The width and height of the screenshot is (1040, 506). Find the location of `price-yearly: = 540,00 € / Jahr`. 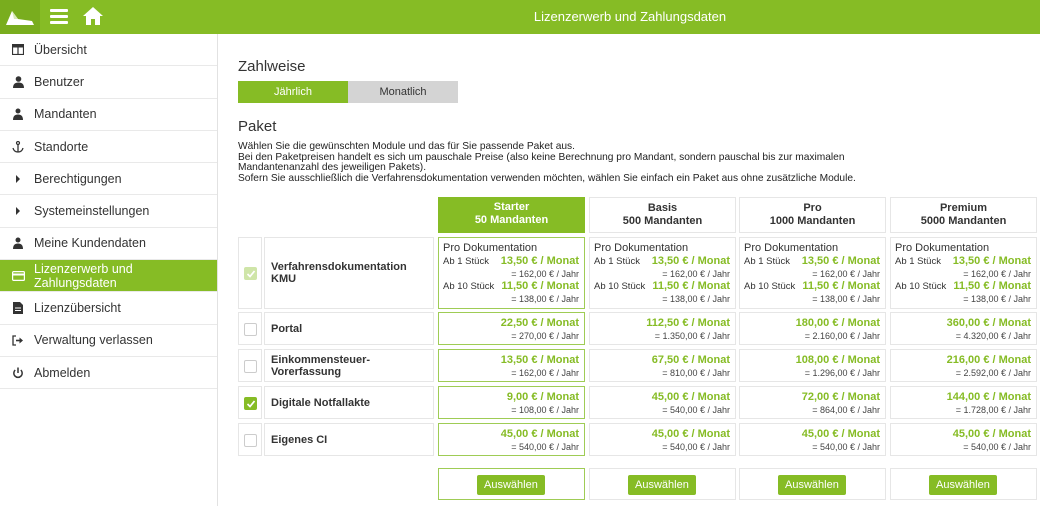

price-yearly: = 540,00 € / Jahr is located at coordinates (696, 447).